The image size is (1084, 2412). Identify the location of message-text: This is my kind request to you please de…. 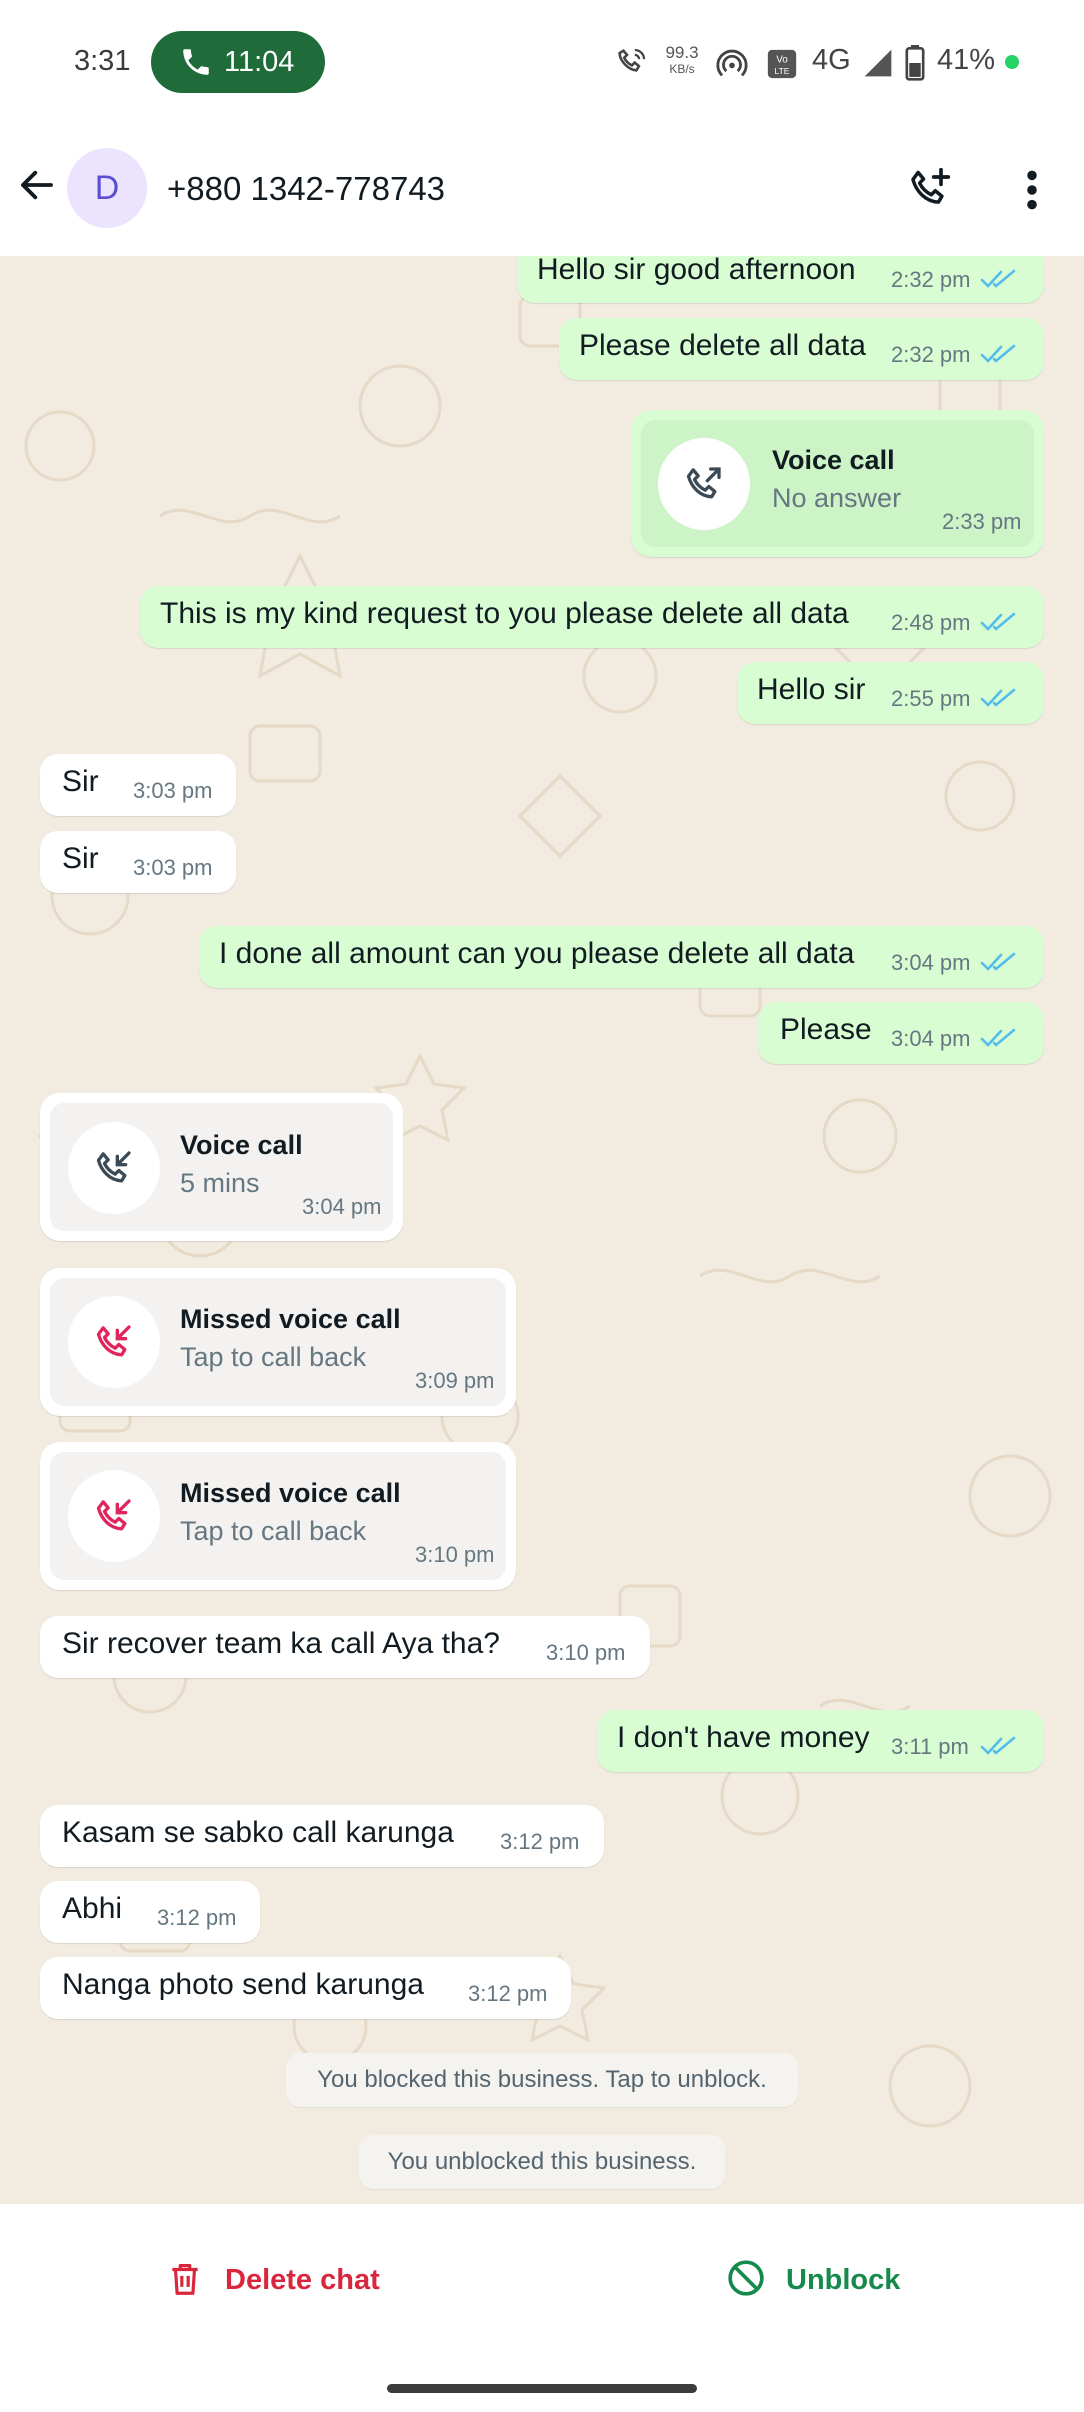
(504, 613).